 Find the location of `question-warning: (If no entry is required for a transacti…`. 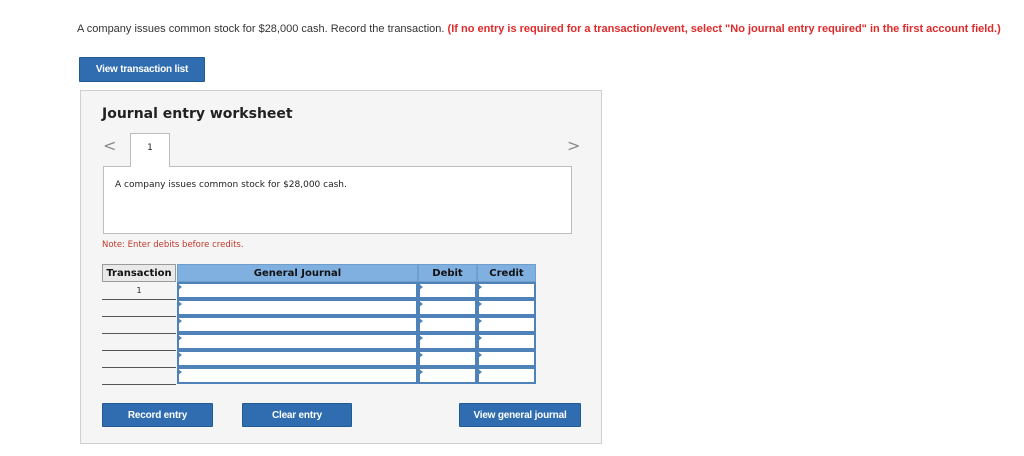

question-warning: (If no entry is required for a transacti… is located at coordinates (724, 29).